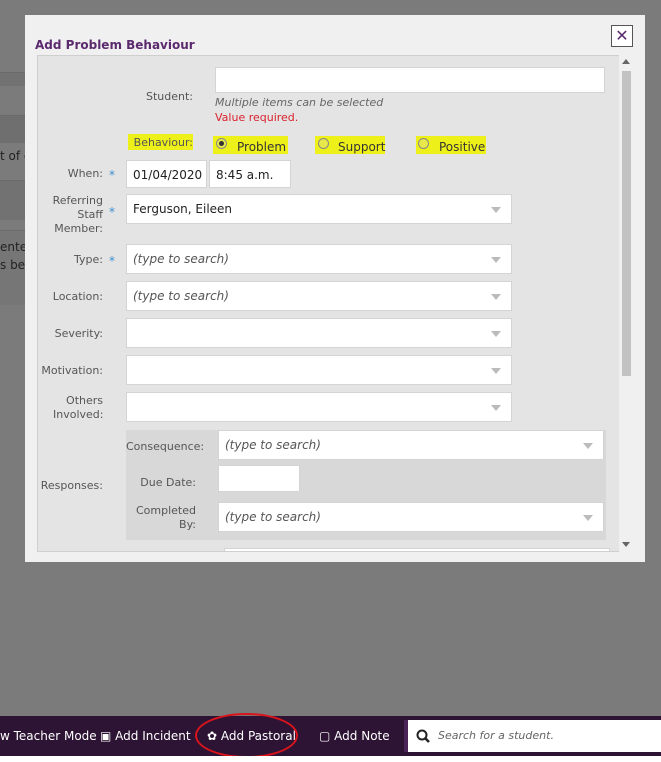 This screenshot has width=661, height=762. Describe the element at coordinates (166, 517) in the screenshot. I see `completed-by-label: Completed By:` at that location.